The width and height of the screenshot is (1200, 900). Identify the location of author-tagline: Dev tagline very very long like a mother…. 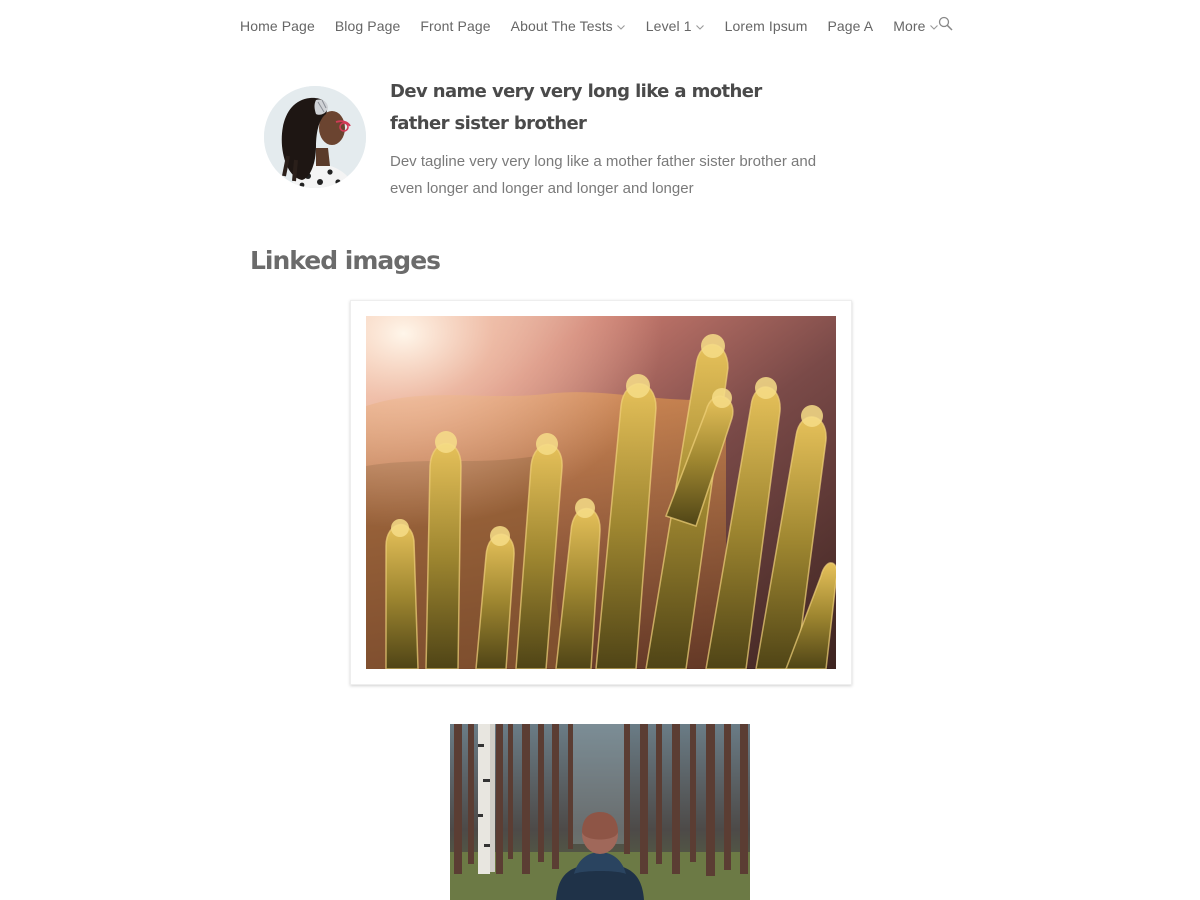
(603, 175).